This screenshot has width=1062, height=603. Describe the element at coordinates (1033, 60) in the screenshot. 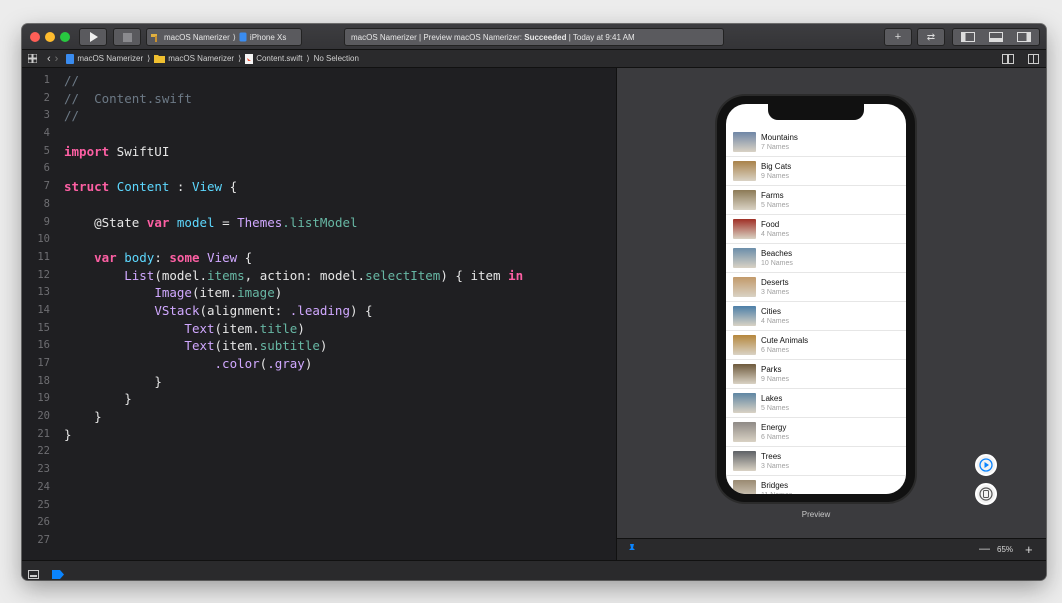

I see `add-editor-icon` at that location.